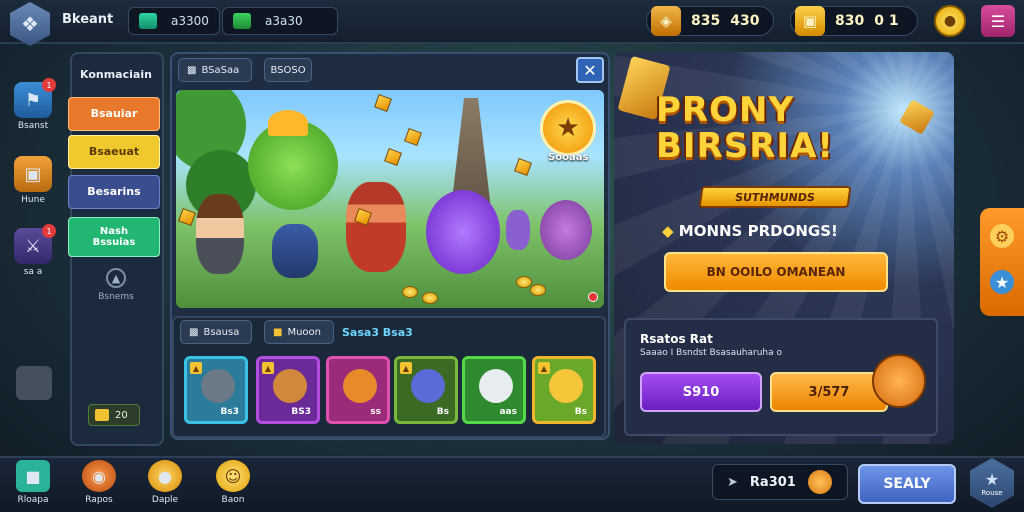 This screenshot has height=512, width=1024. I want to click on tab-2: BSOSO, so click(288, 70).